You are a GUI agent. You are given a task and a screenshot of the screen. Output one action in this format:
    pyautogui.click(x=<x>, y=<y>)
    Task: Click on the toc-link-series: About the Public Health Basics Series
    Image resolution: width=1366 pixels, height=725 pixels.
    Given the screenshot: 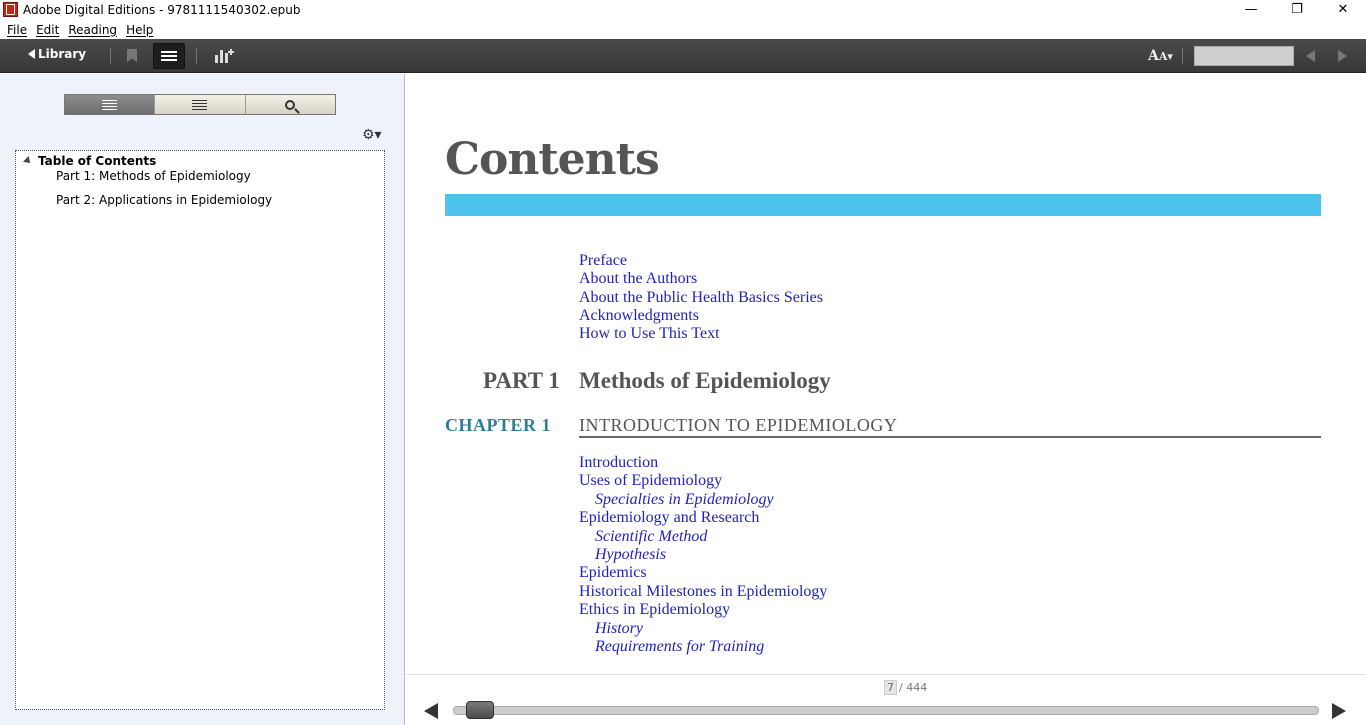 What is the action you would take?
    pyautogui.click(x=701, y=298)
    